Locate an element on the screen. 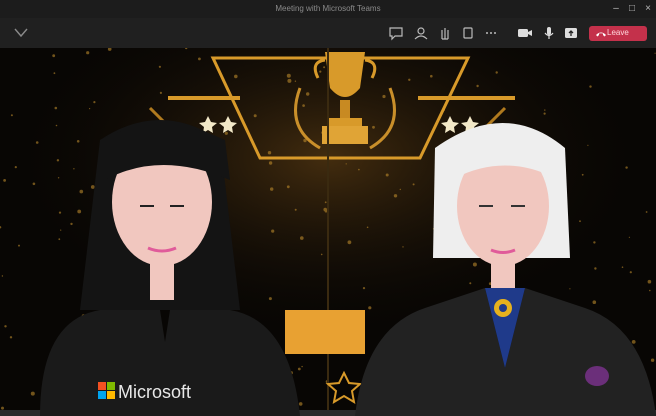  leave-button: Leave is located at coordinates (618, 33).